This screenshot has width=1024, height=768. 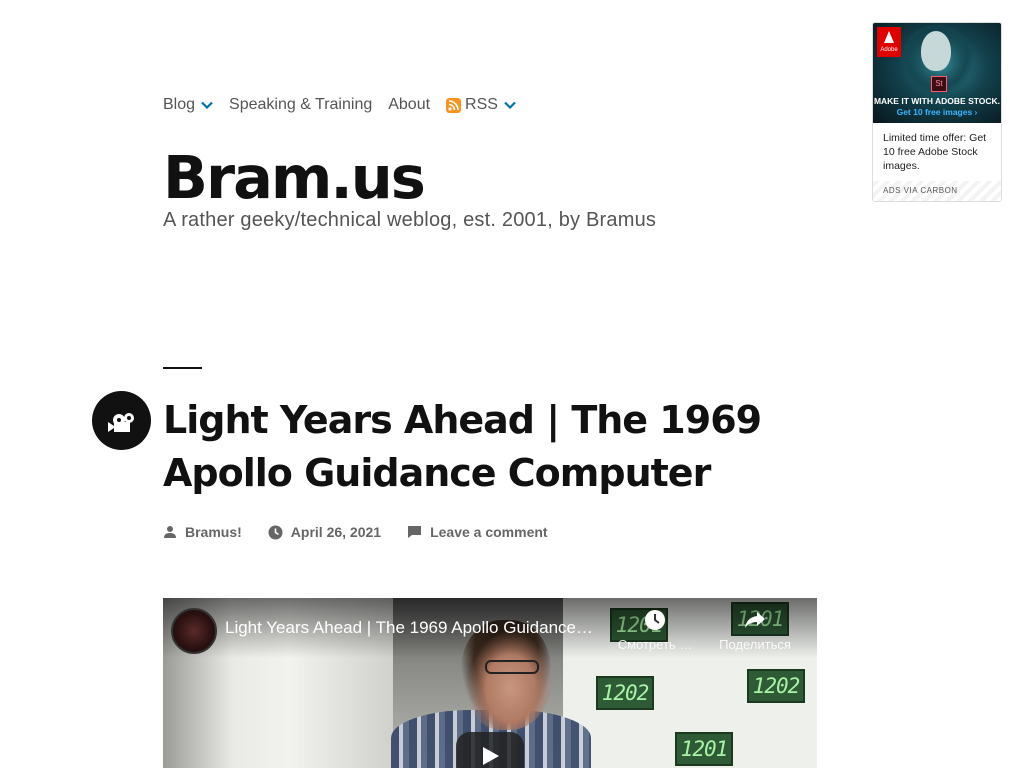 What do you see at coordinates (939, 84) in the screenshot?
I see `adobe-stock-icon: St` at bounding box center [939, 84].